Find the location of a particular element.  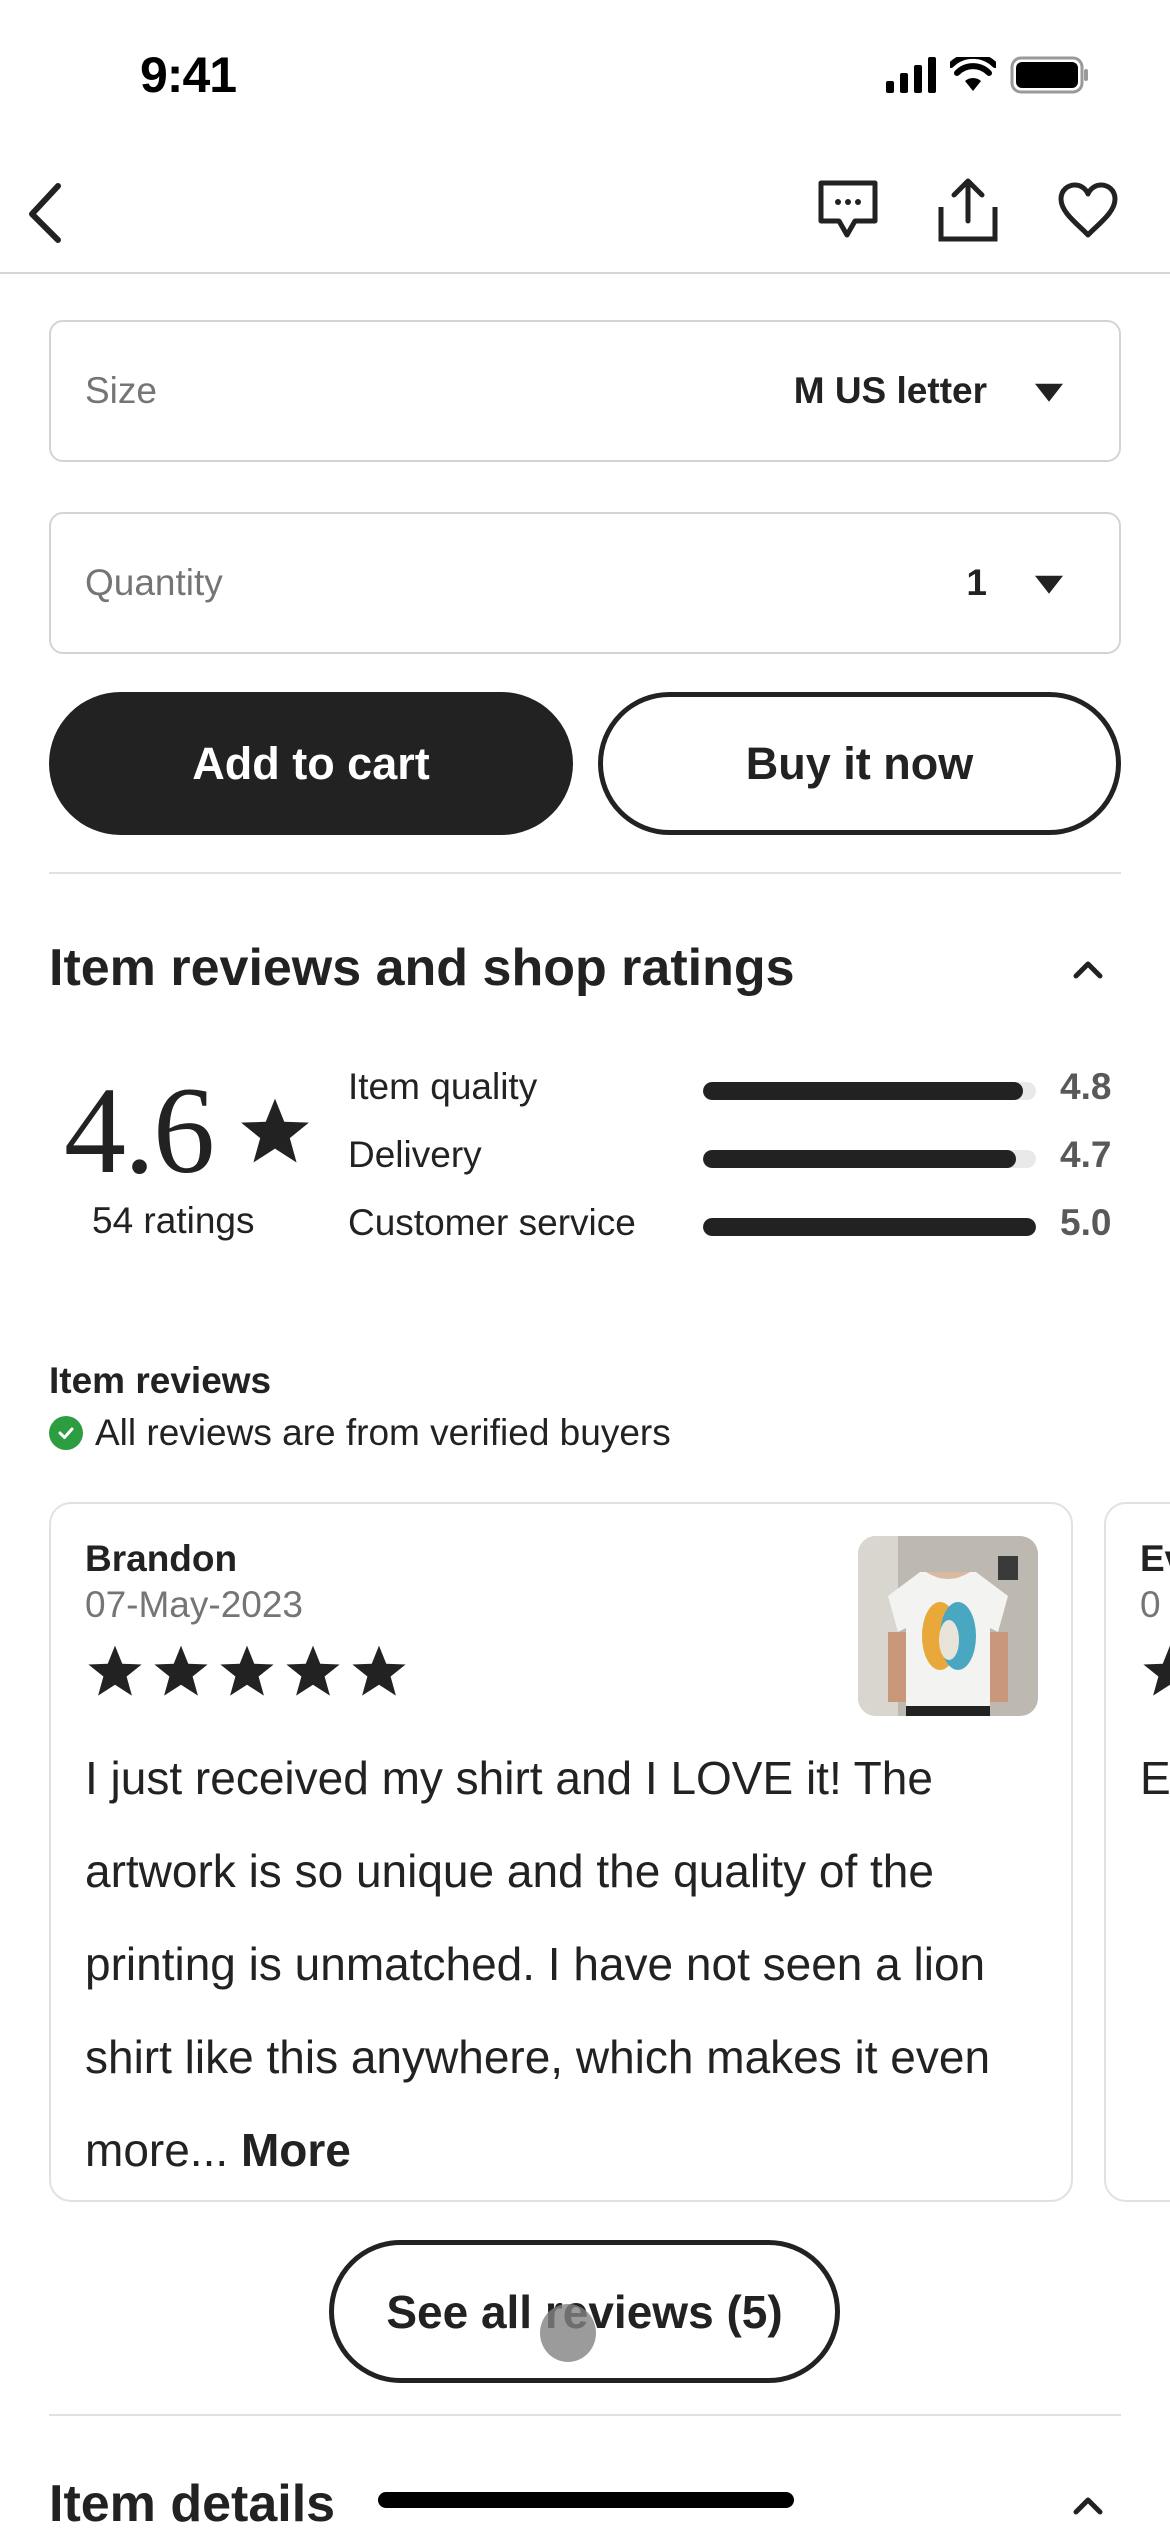

metric-label: Customer service is located at coordinates (492, 1222).